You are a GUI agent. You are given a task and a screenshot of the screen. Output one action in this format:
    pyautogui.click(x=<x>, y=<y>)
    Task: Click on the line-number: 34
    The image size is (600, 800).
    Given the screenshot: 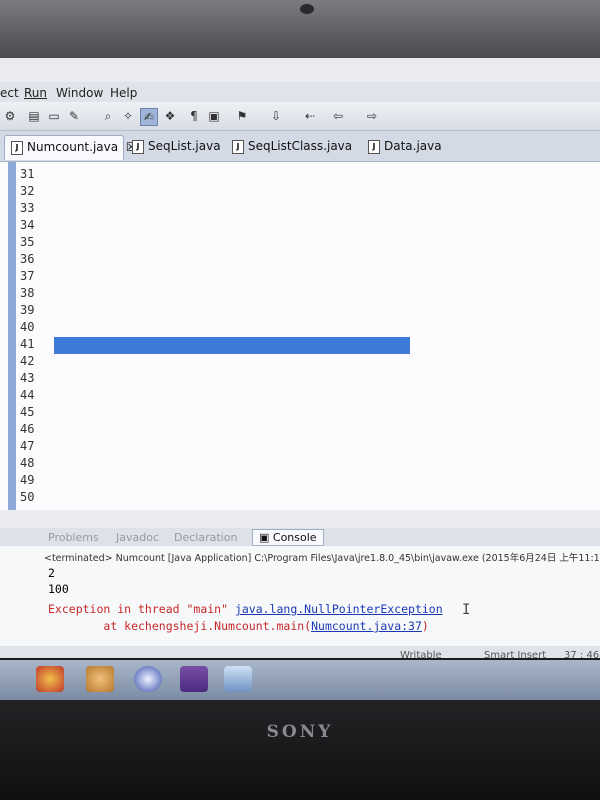 What is the action you would take?
    pyautogui.click(x=27, y=225)
    